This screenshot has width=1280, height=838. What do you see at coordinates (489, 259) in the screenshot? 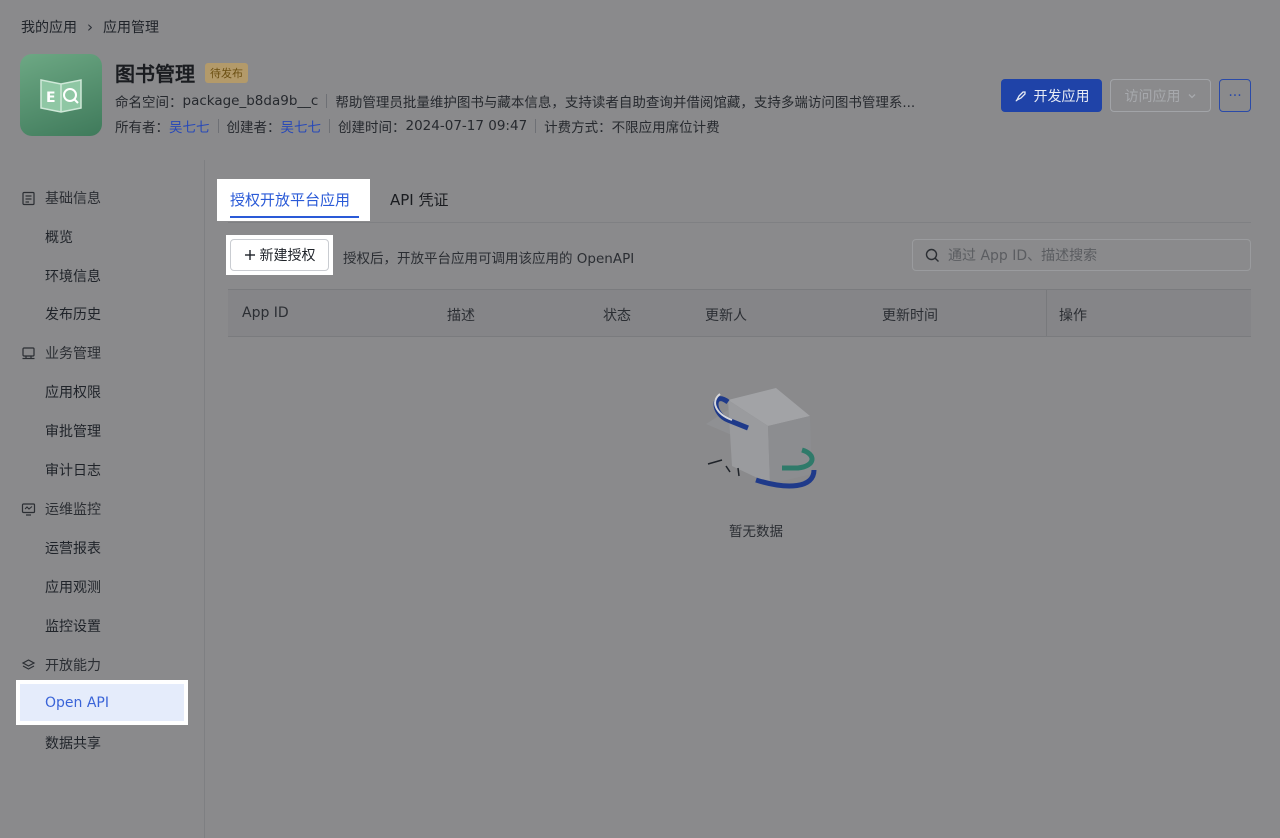
I see `authorization-hint: 授权后，开放平台应用可调用该应用的 OpenAPI` at bounding box center [489, 259].